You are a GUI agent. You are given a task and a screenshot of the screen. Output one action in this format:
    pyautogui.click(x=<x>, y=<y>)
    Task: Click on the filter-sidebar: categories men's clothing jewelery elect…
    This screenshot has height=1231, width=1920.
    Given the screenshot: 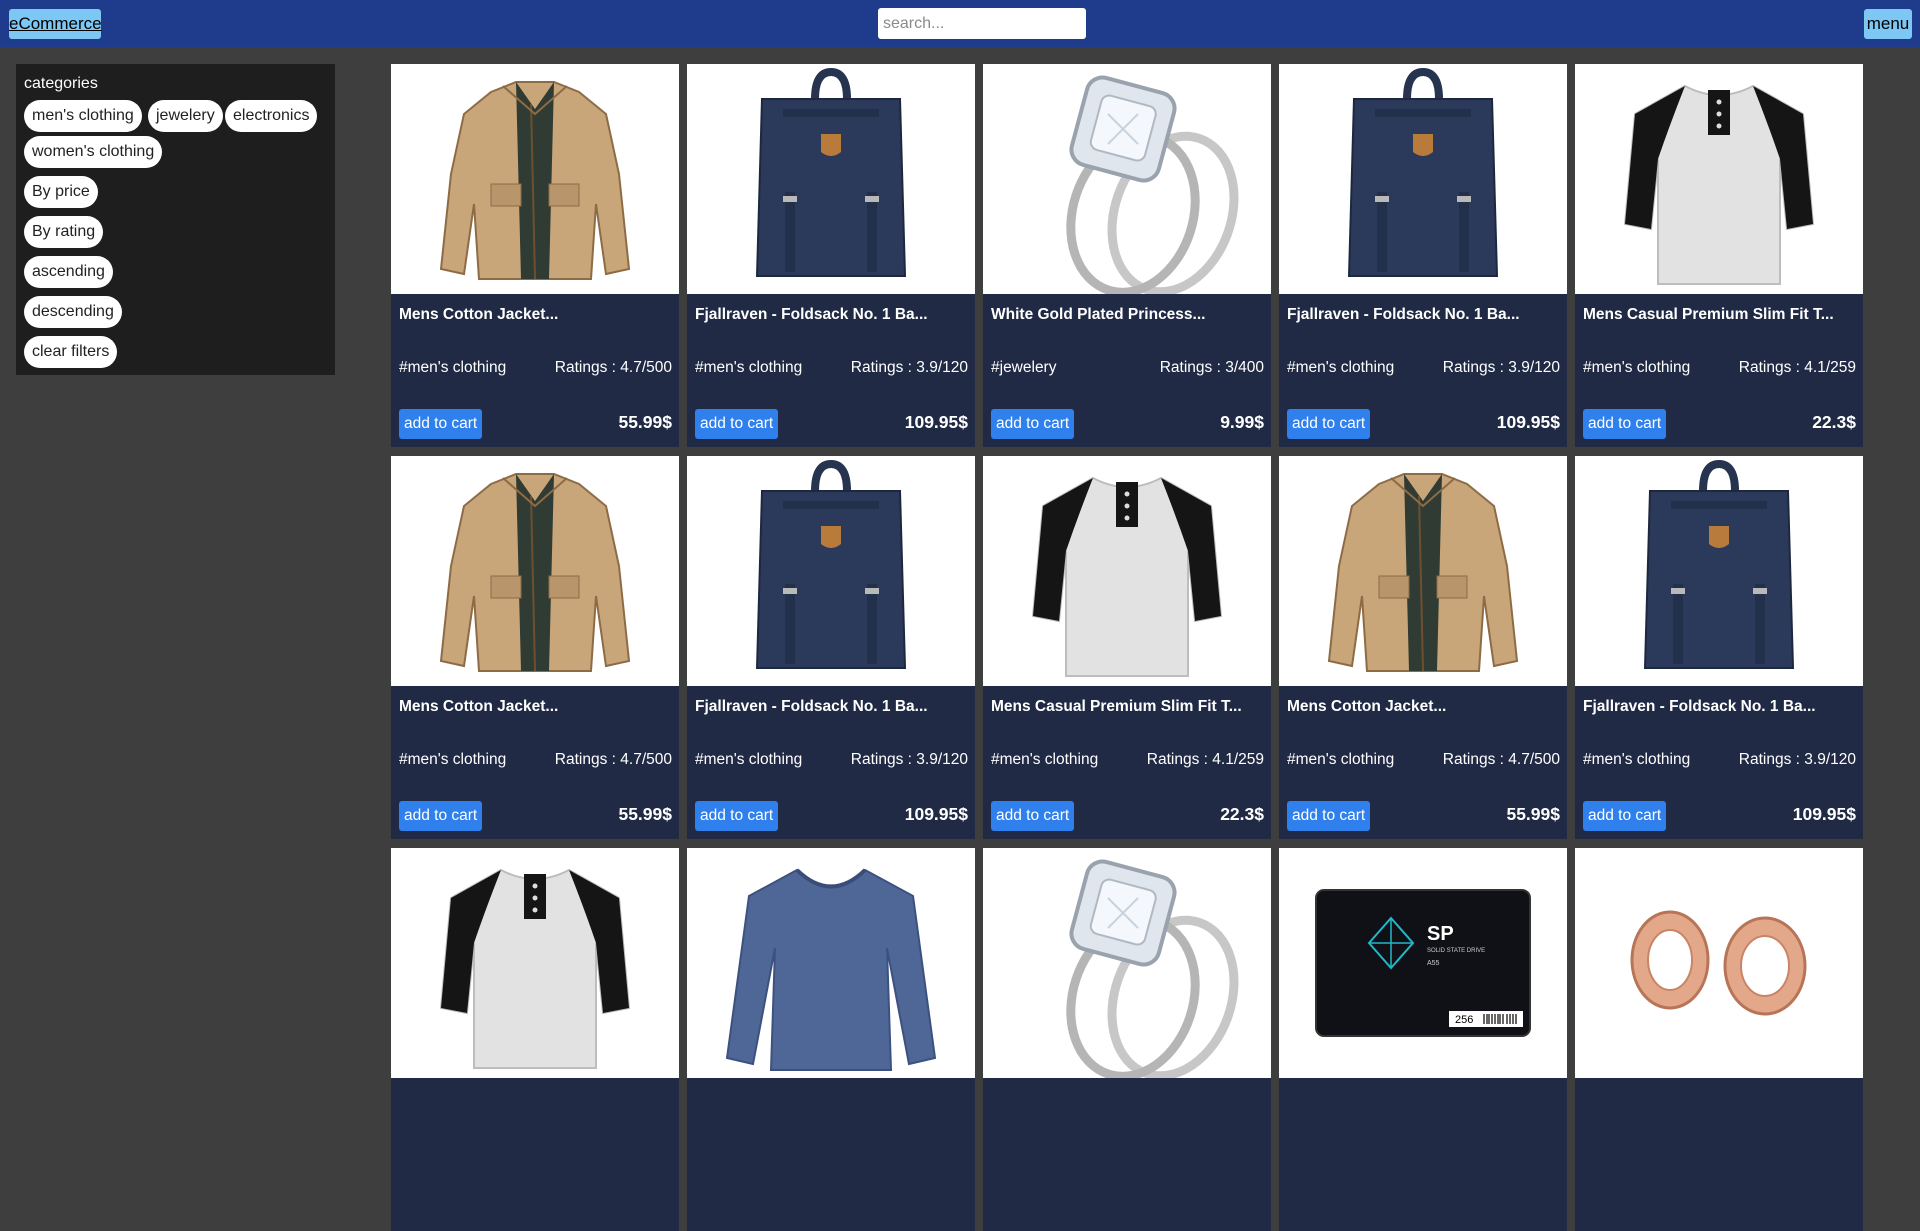 What is the action you would take?
    pyautogui.click(x=175, y=219)
    